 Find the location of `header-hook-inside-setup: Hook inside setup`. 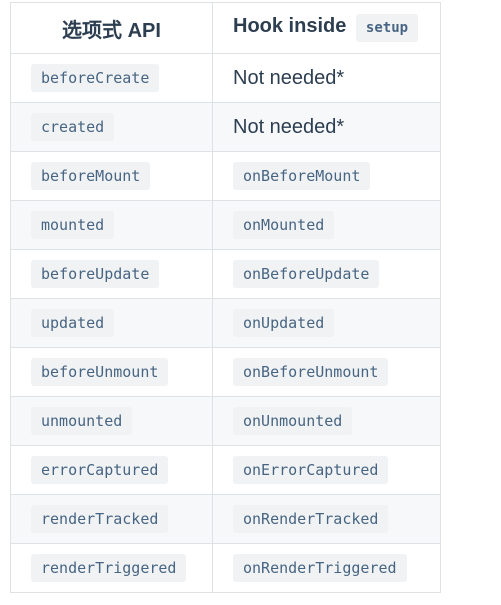

header-hook-inside-setup: Hook inside setup is located at coordinates (326, 28).